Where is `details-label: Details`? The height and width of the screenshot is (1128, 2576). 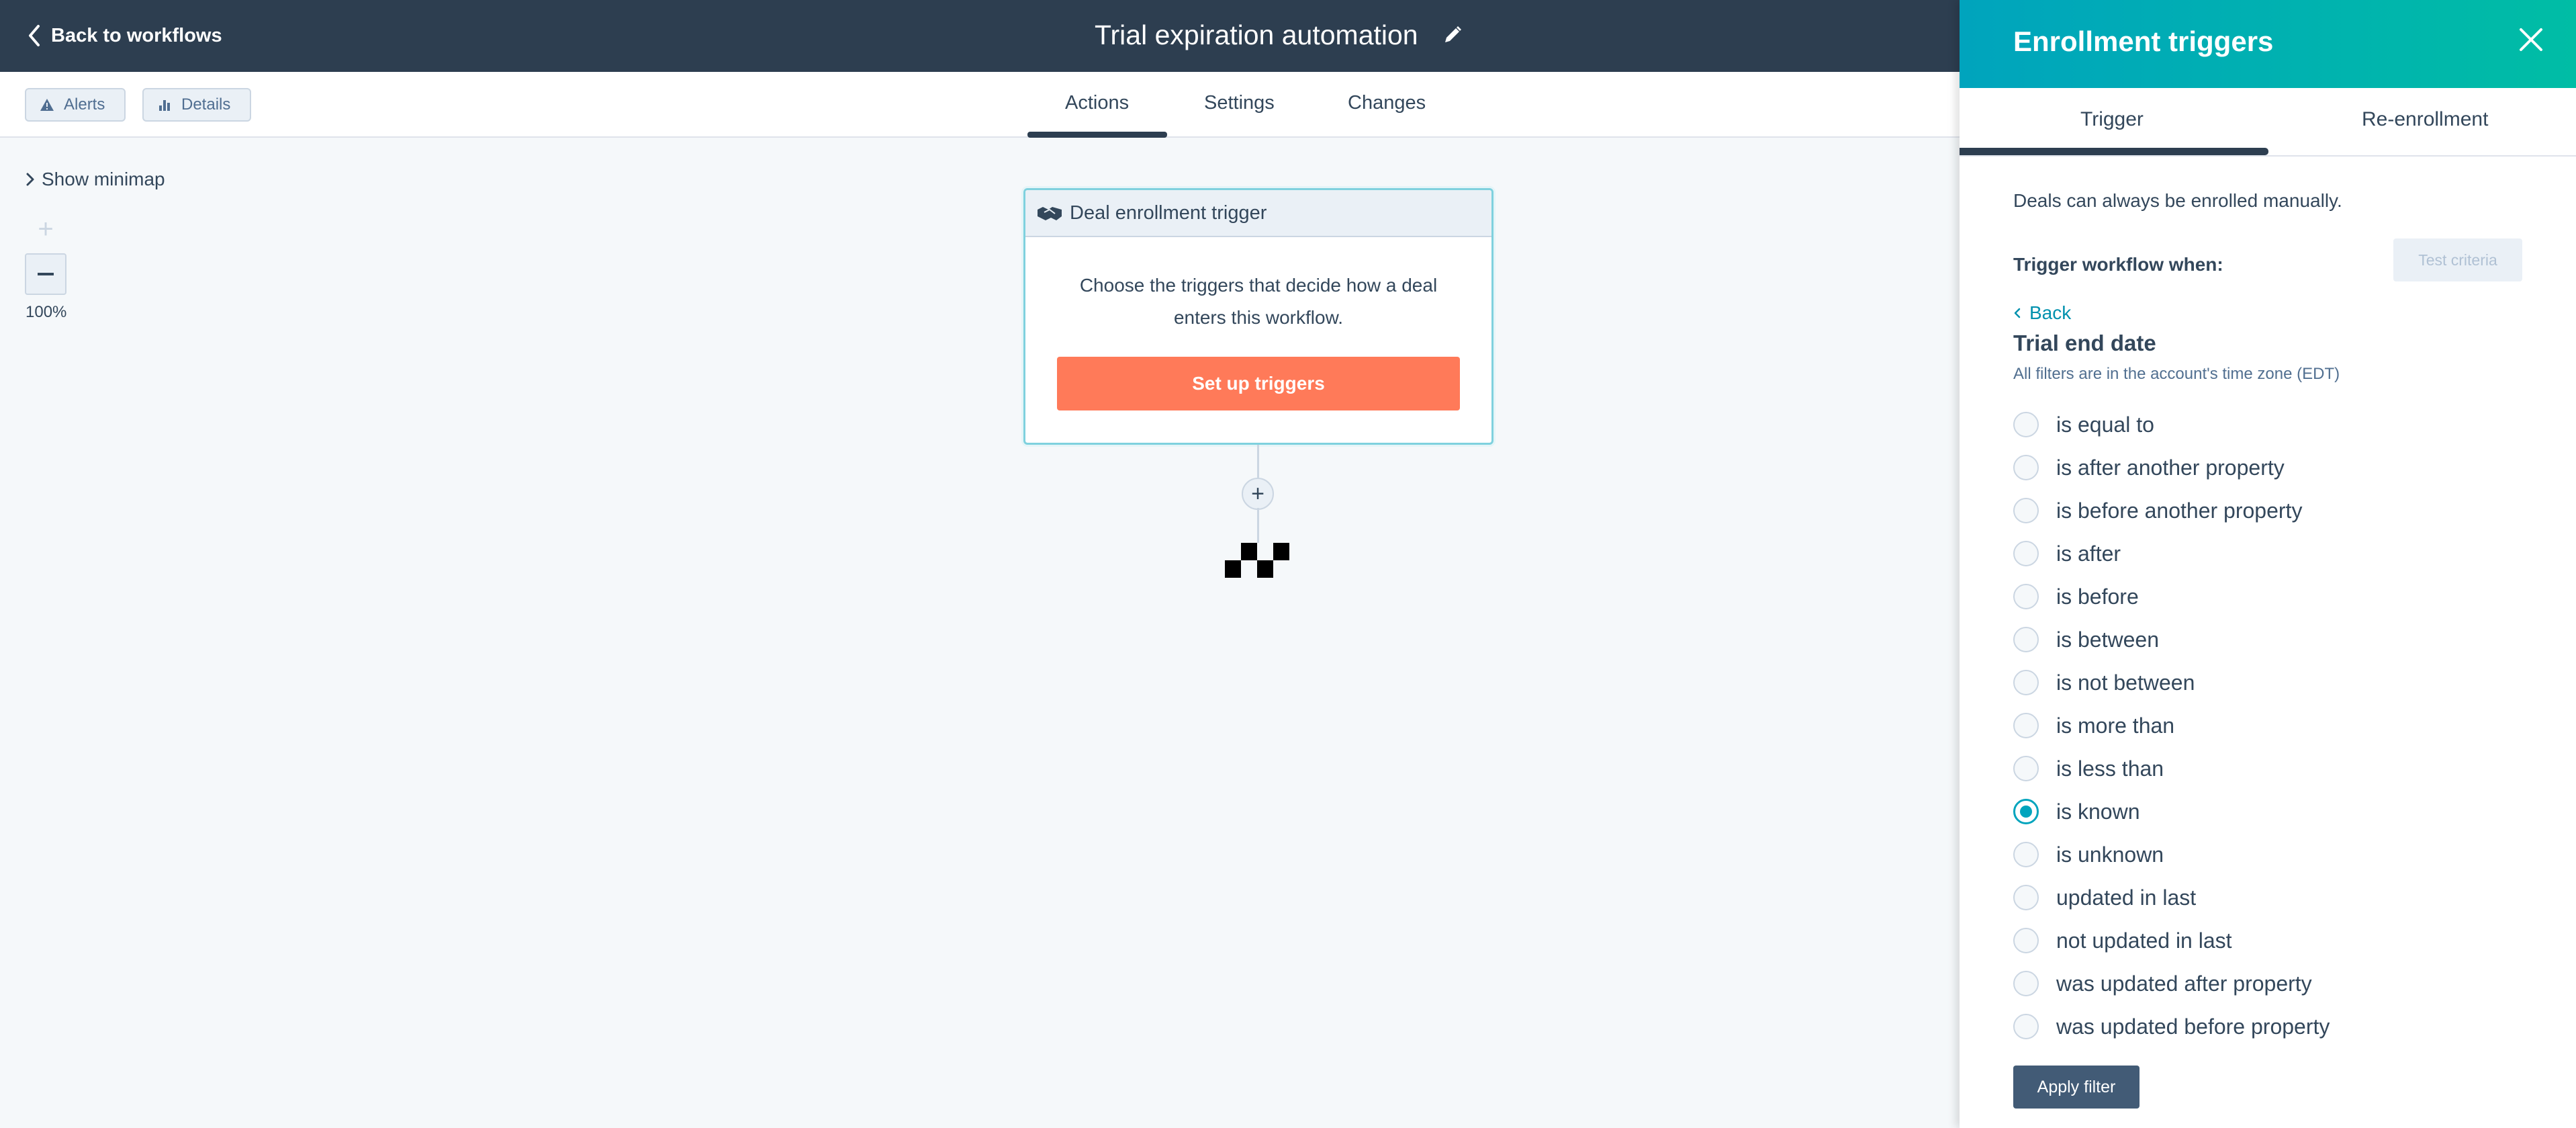 details-label: Details is located at coordinates (206, 104).